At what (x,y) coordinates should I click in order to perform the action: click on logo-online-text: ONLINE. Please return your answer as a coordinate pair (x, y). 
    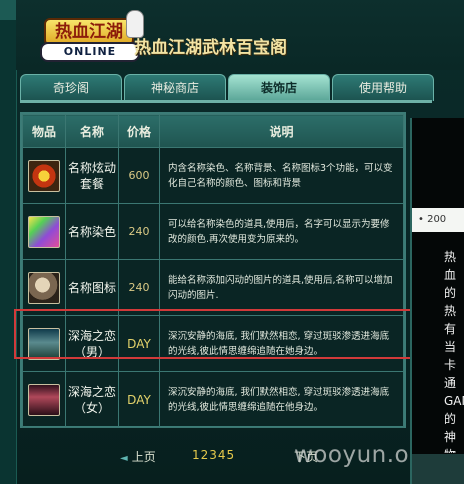
    Looking at the image, I should click on (90, 52).